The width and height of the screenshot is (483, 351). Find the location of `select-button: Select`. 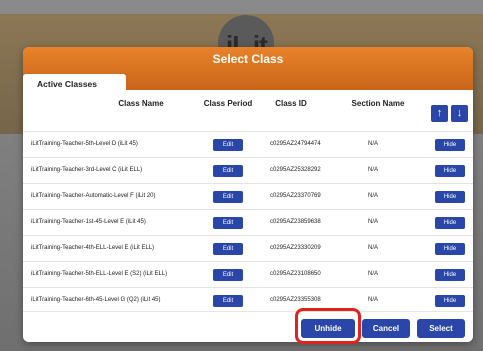

select-button: Select is located at coordinates (441, 328).